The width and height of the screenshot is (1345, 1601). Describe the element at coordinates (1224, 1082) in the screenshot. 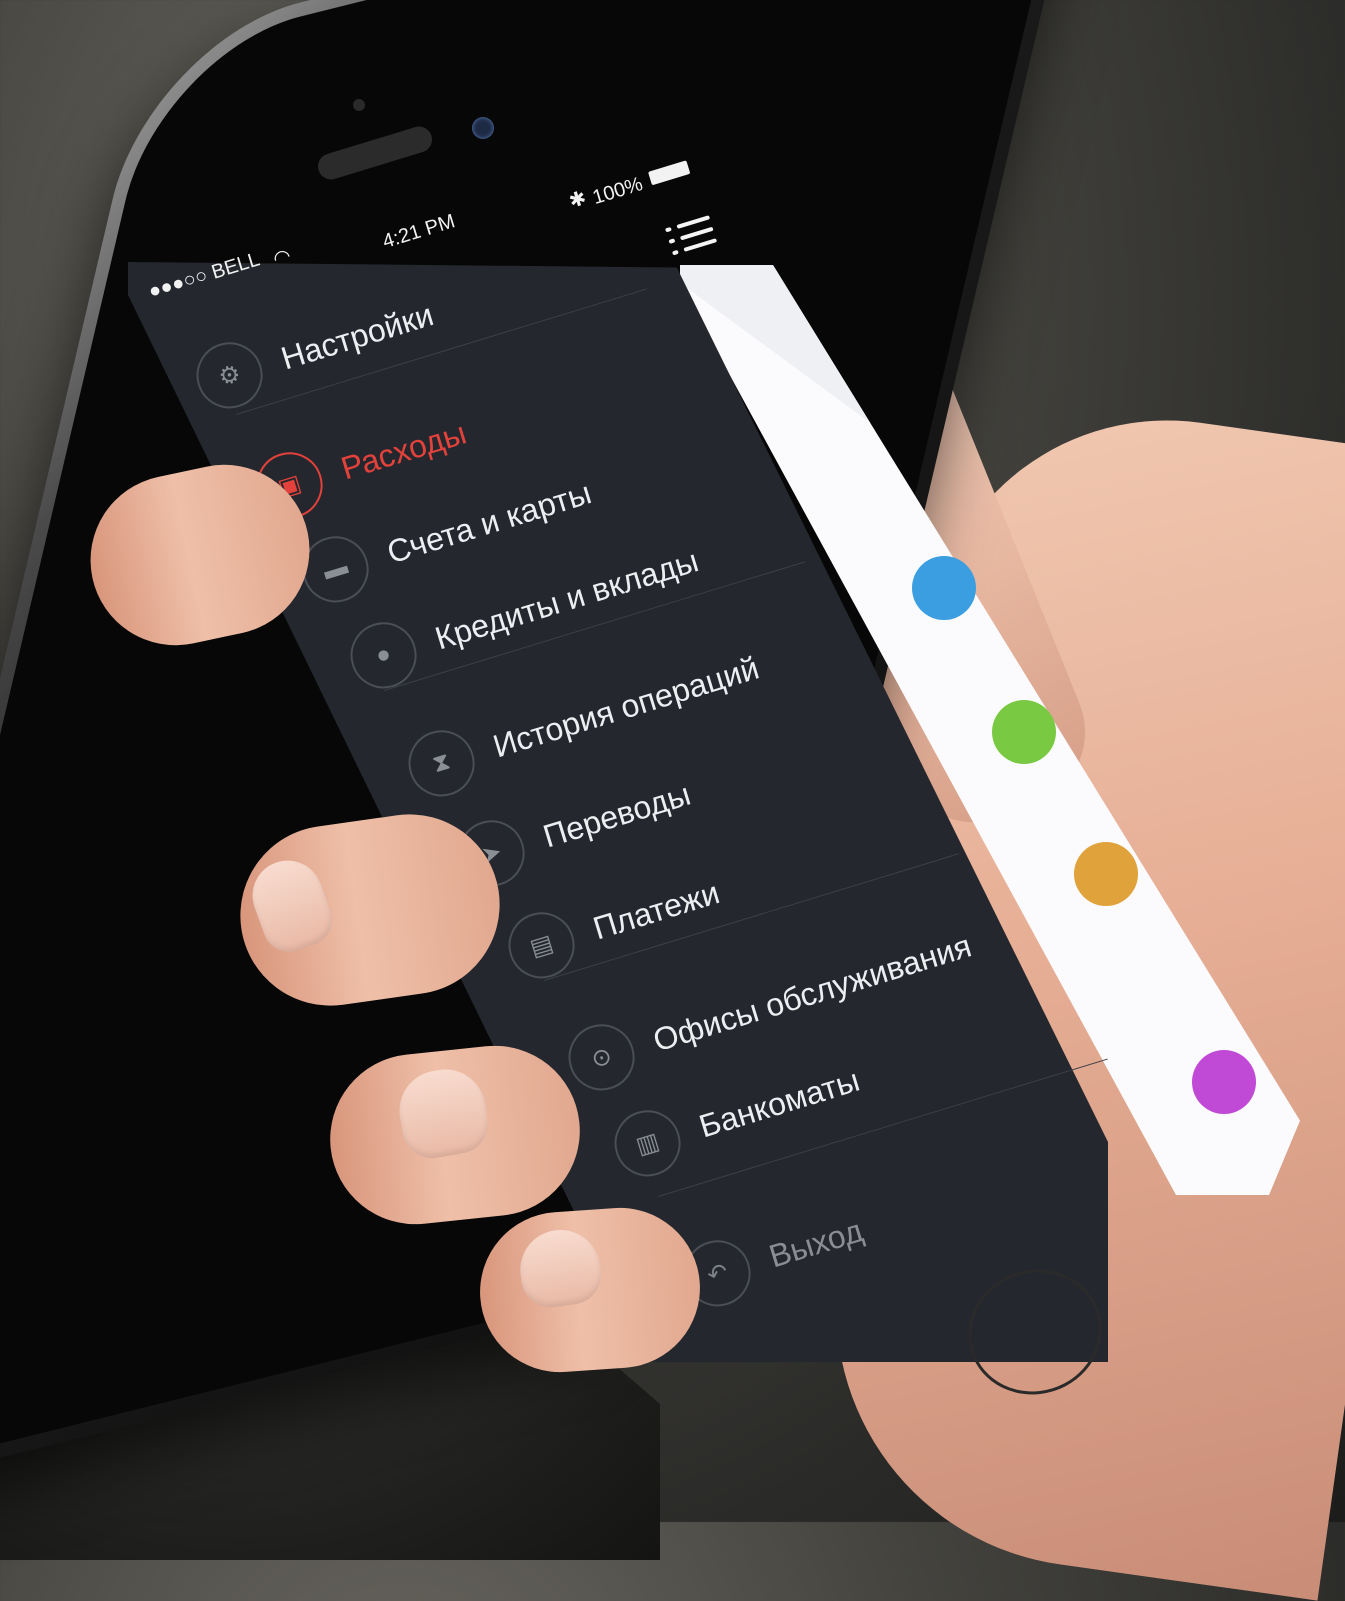

I see `category-badge-purple` at that location.